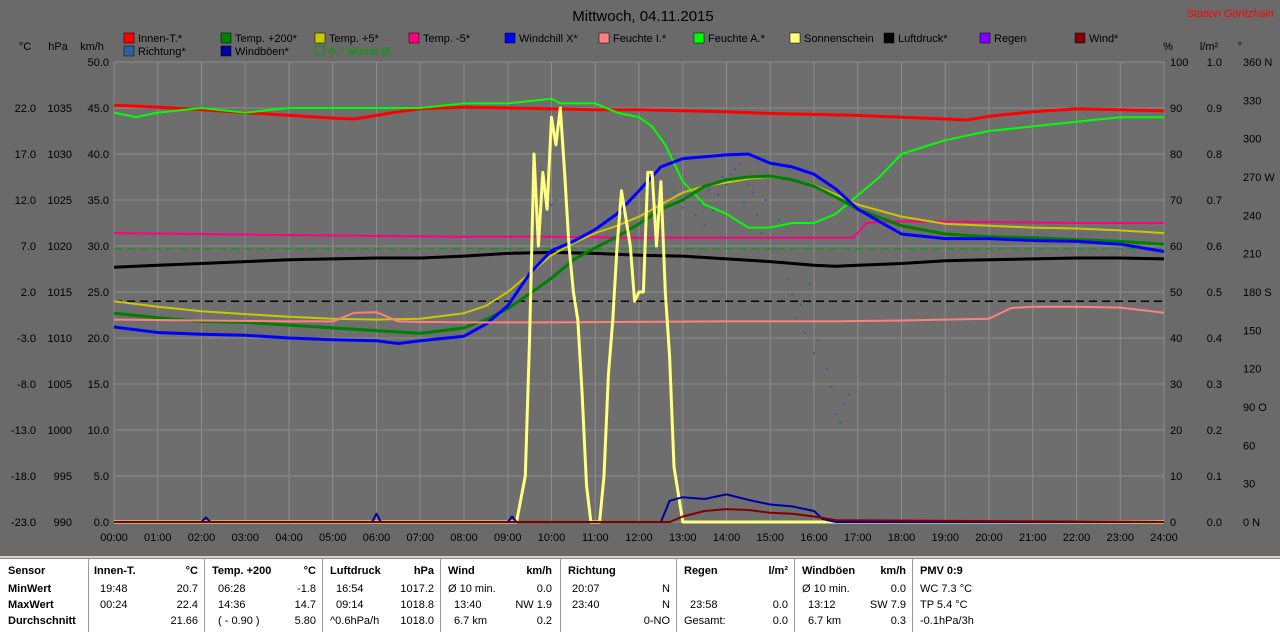  What do you see at coordinates (1164, 538) in the screenshot?
I see `x-tick-label: 24:00` at bounding box center [1164, 538].